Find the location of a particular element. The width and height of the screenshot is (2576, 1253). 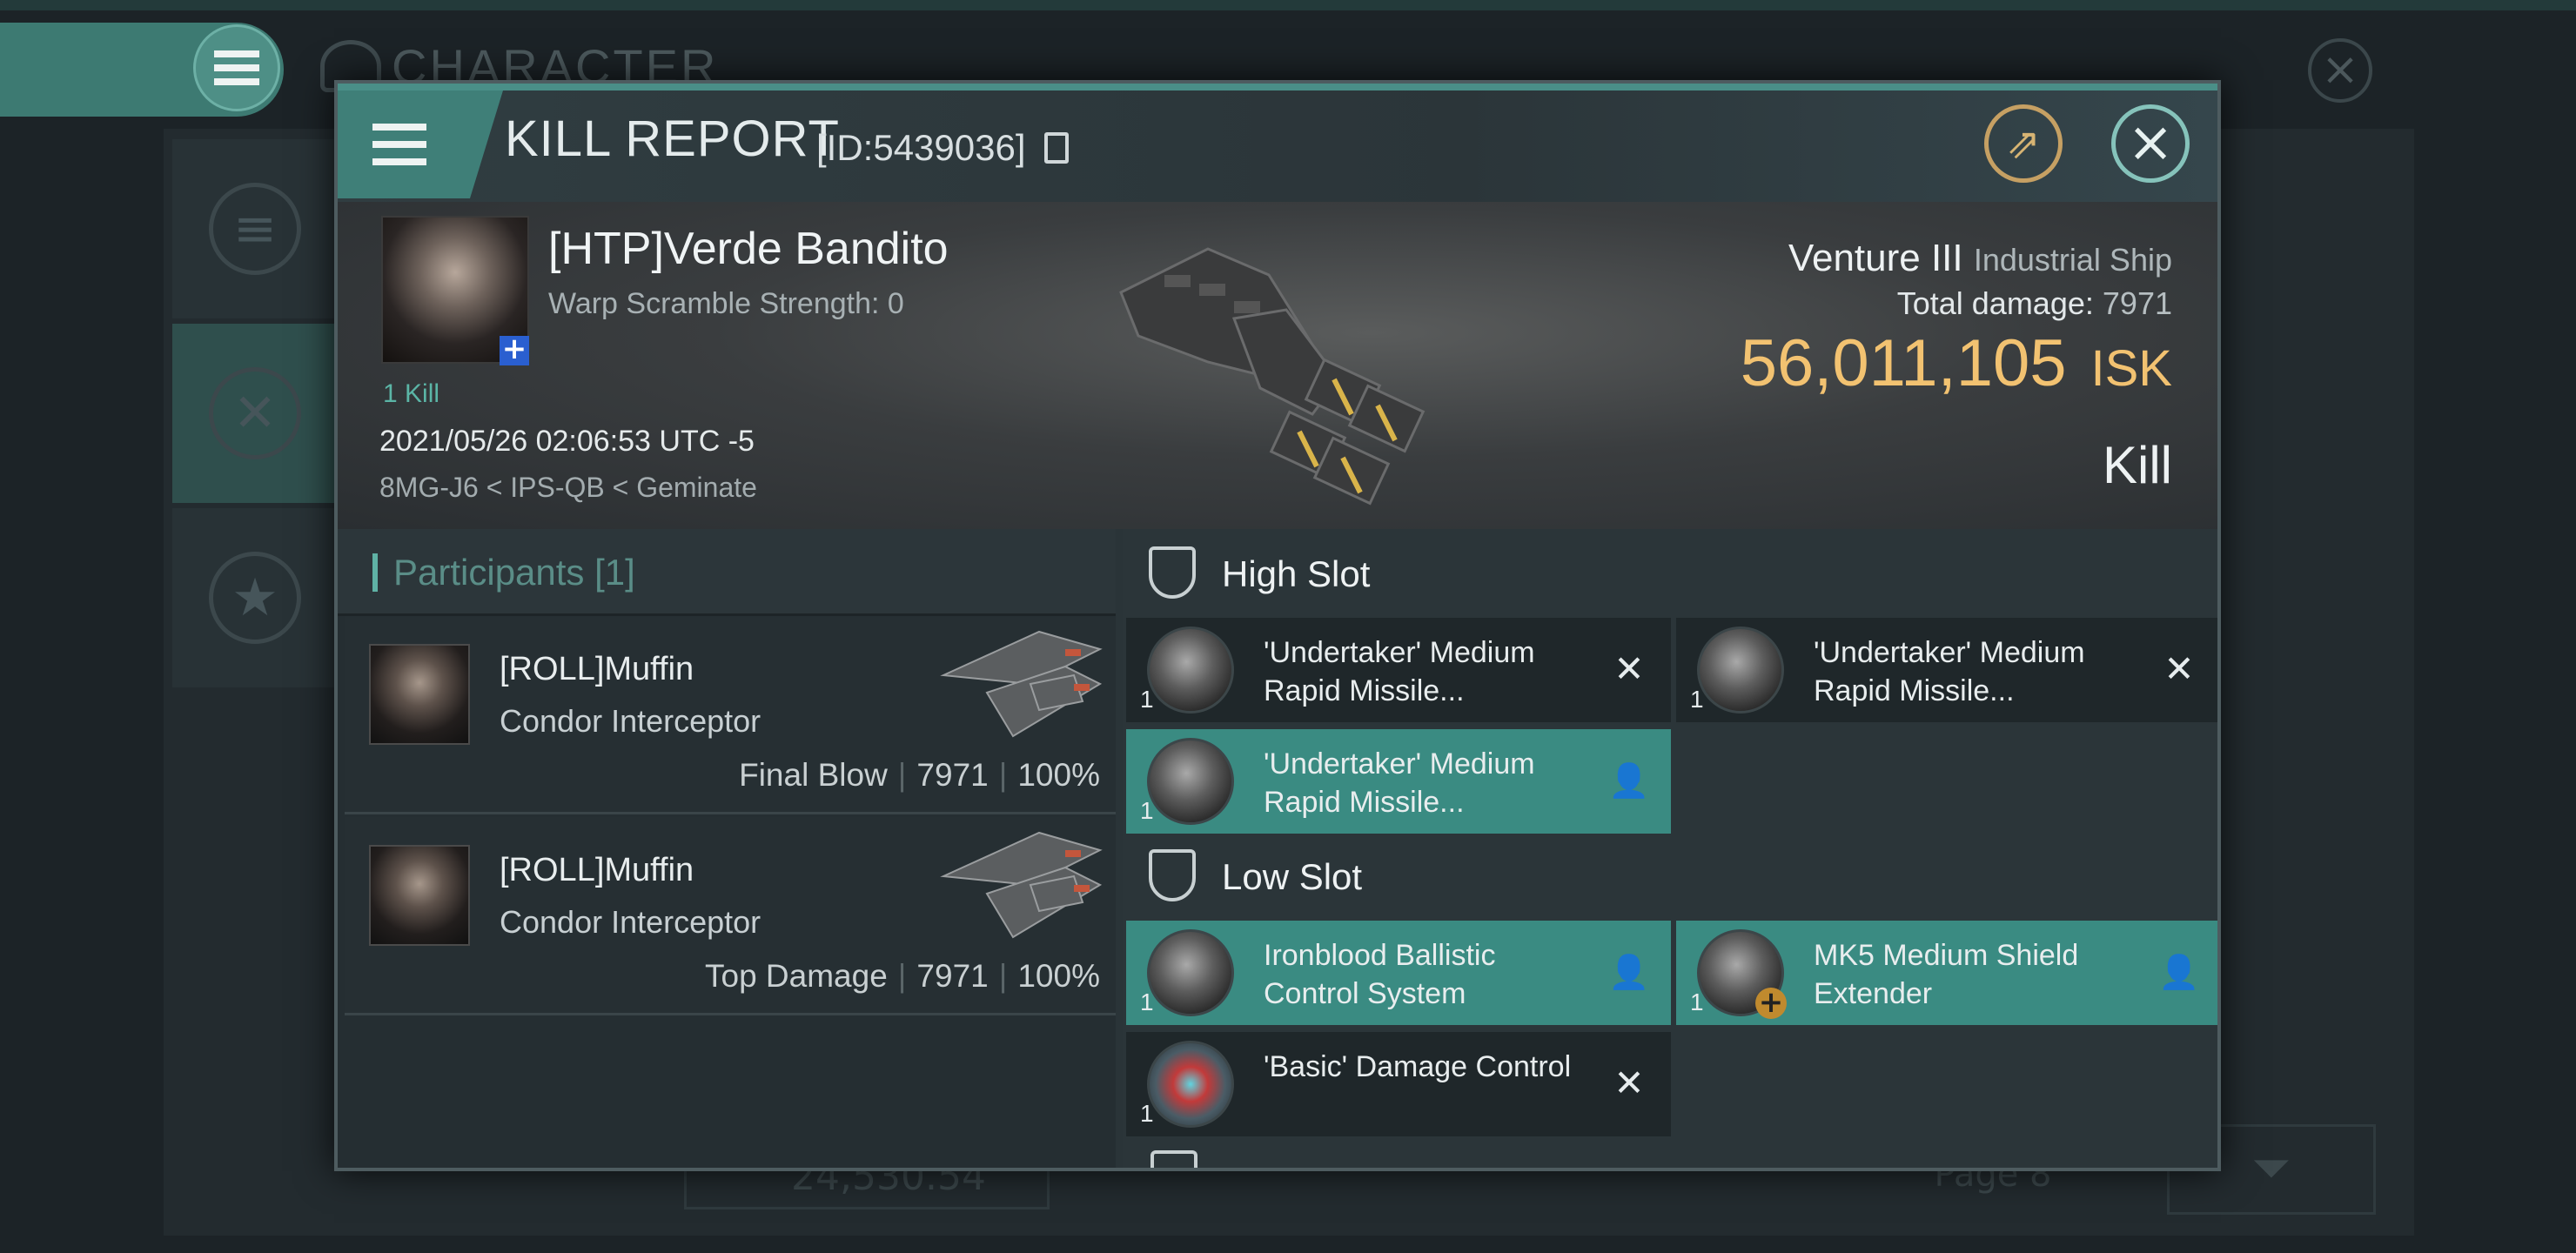

dialog-title: KILL REPORT is located at coordinates (672, 139).